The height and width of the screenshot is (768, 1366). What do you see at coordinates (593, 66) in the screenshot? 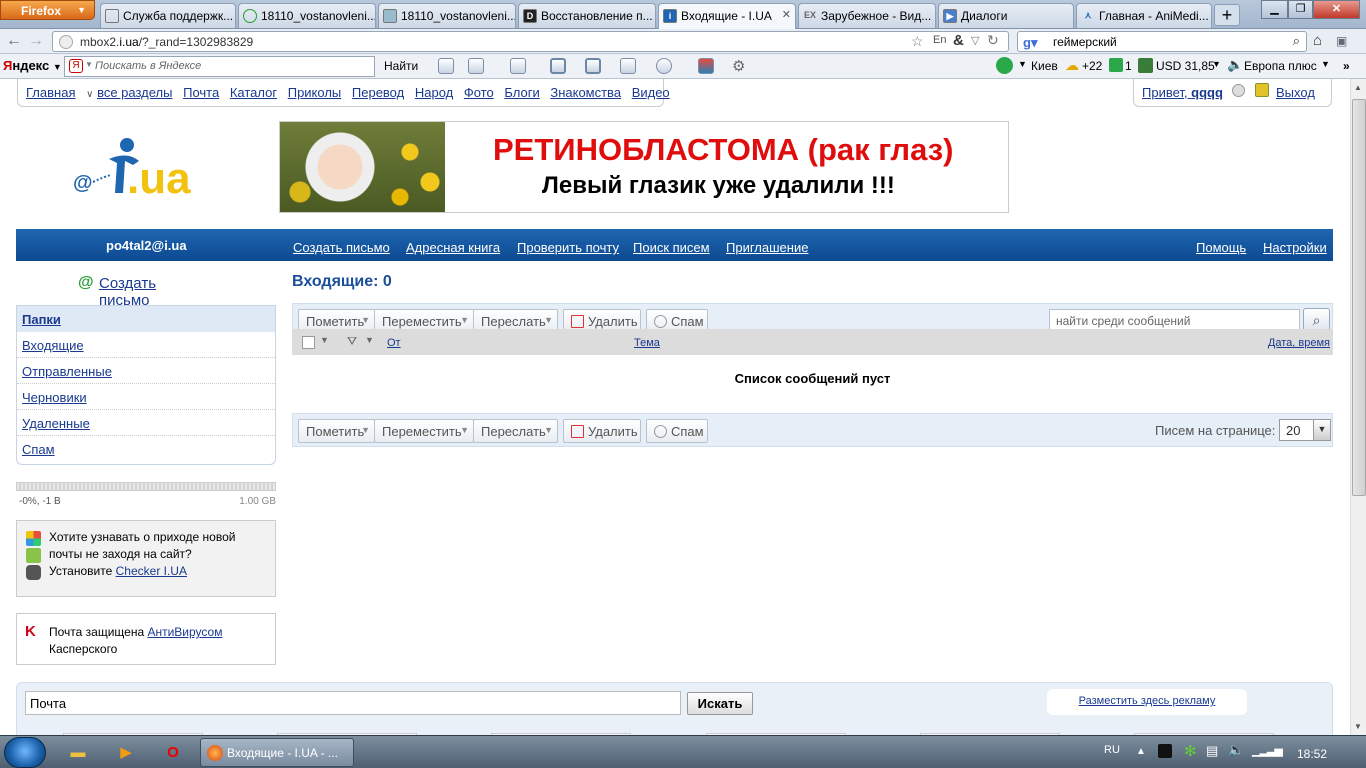
I see `screenshot-icon` at bounding box center [593, 66].